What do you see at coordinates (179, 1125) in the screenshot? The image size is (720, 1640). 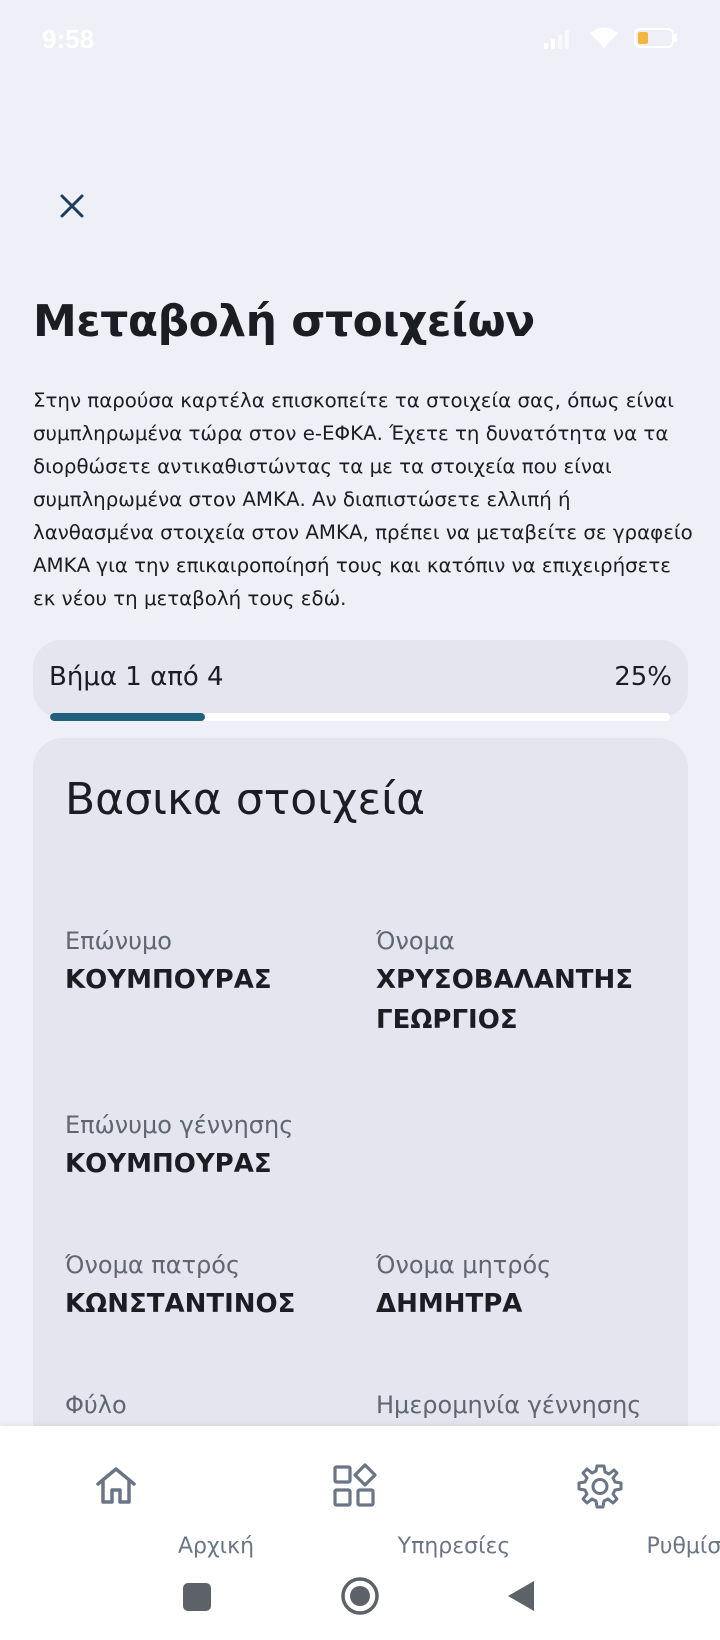 I see `field-label: Επώνυμο γέννησης` at bounding box center [179, 1125].